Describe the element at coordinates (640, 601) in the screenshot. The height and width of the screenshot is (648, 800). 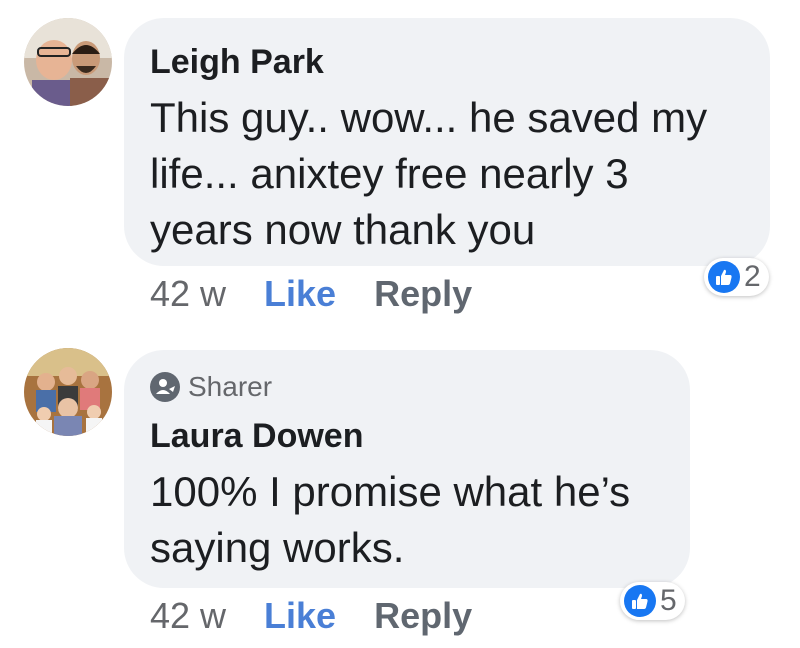
I see `thumbs-up-icon` at that location.